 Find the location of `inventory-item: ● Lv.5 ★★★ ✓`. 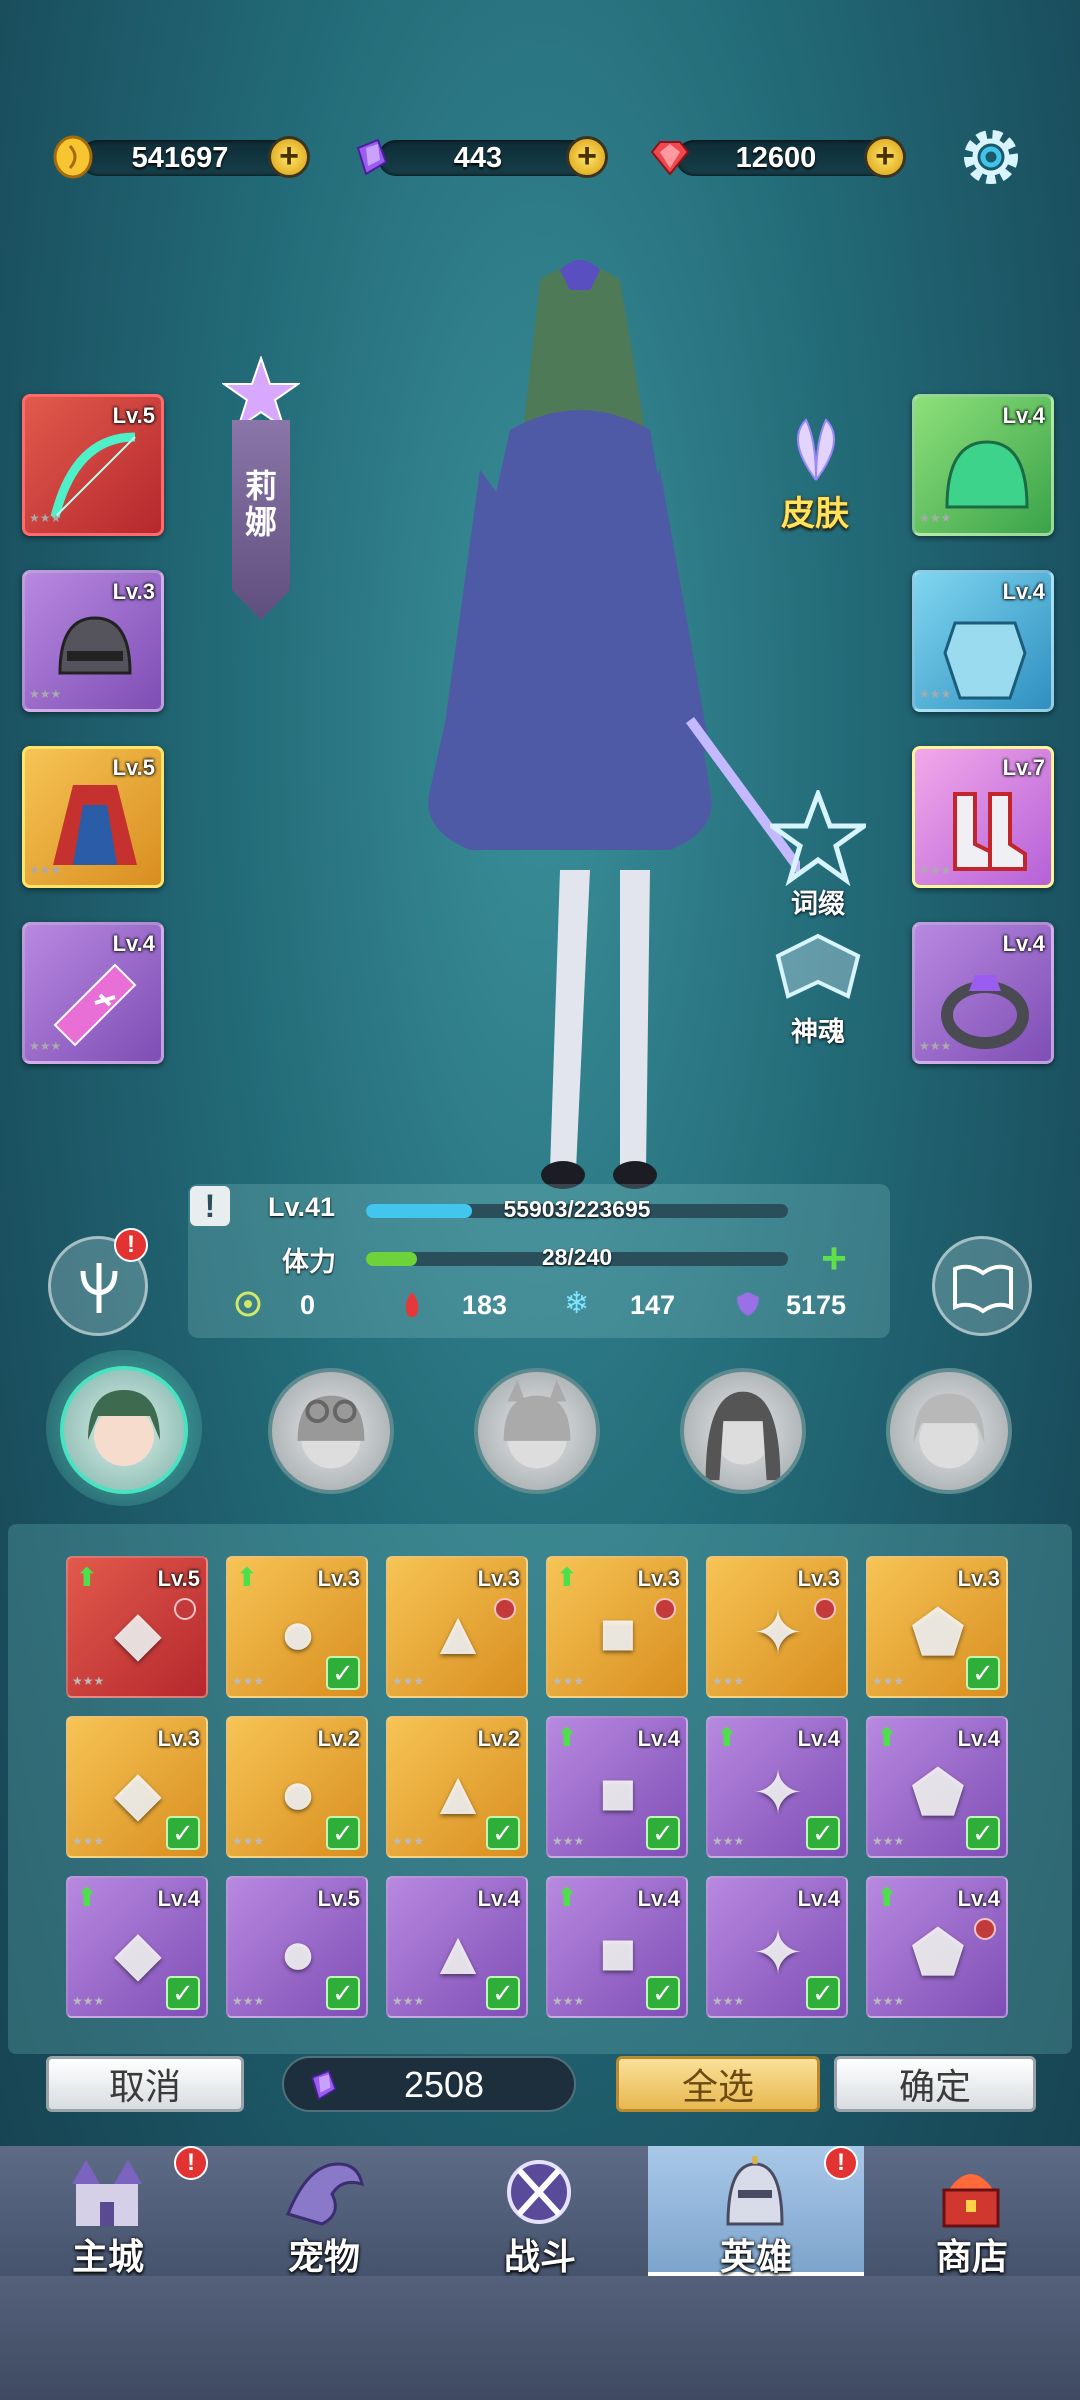

inventory-item: ● Lv.5 ★★★ ✓ is located at coordinates (297, 1947).